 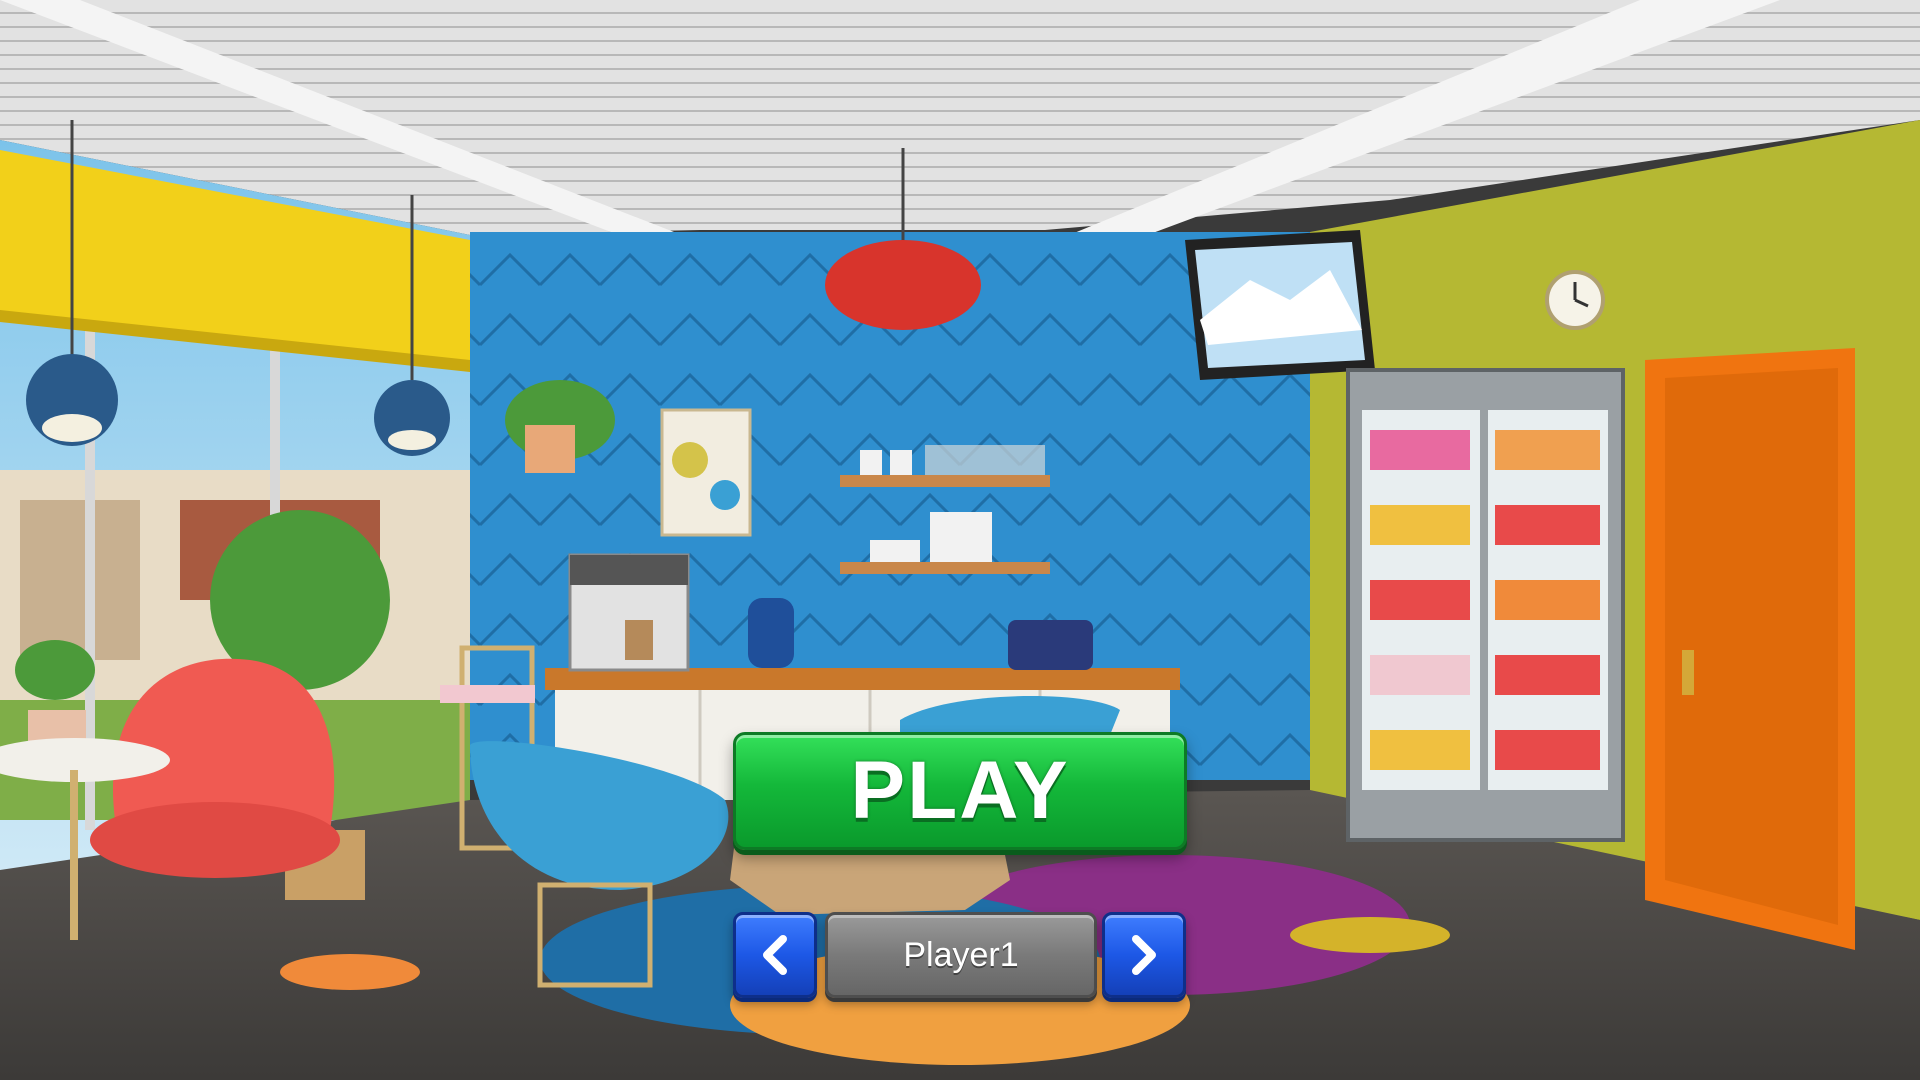 I want to click on play-button-label: PLAY, so click(x=960, y=790).